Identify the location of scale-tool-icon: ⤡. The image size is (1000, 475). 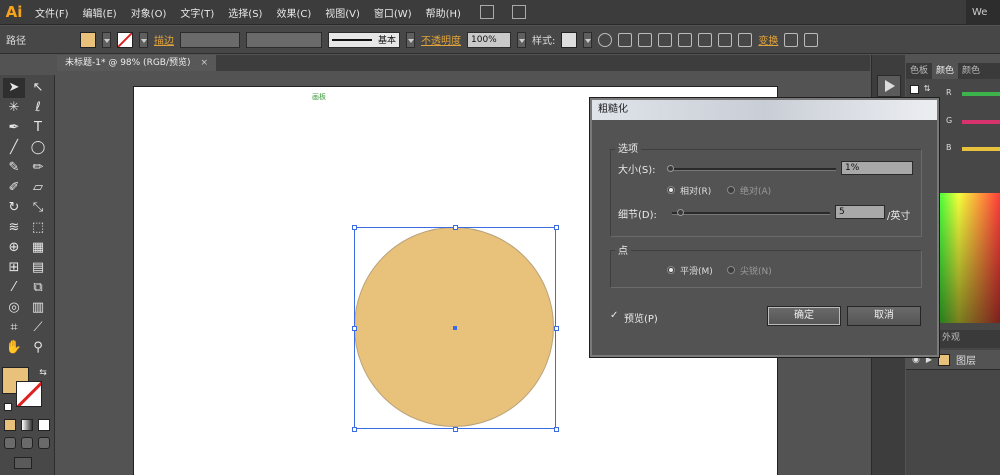
(38, 208).